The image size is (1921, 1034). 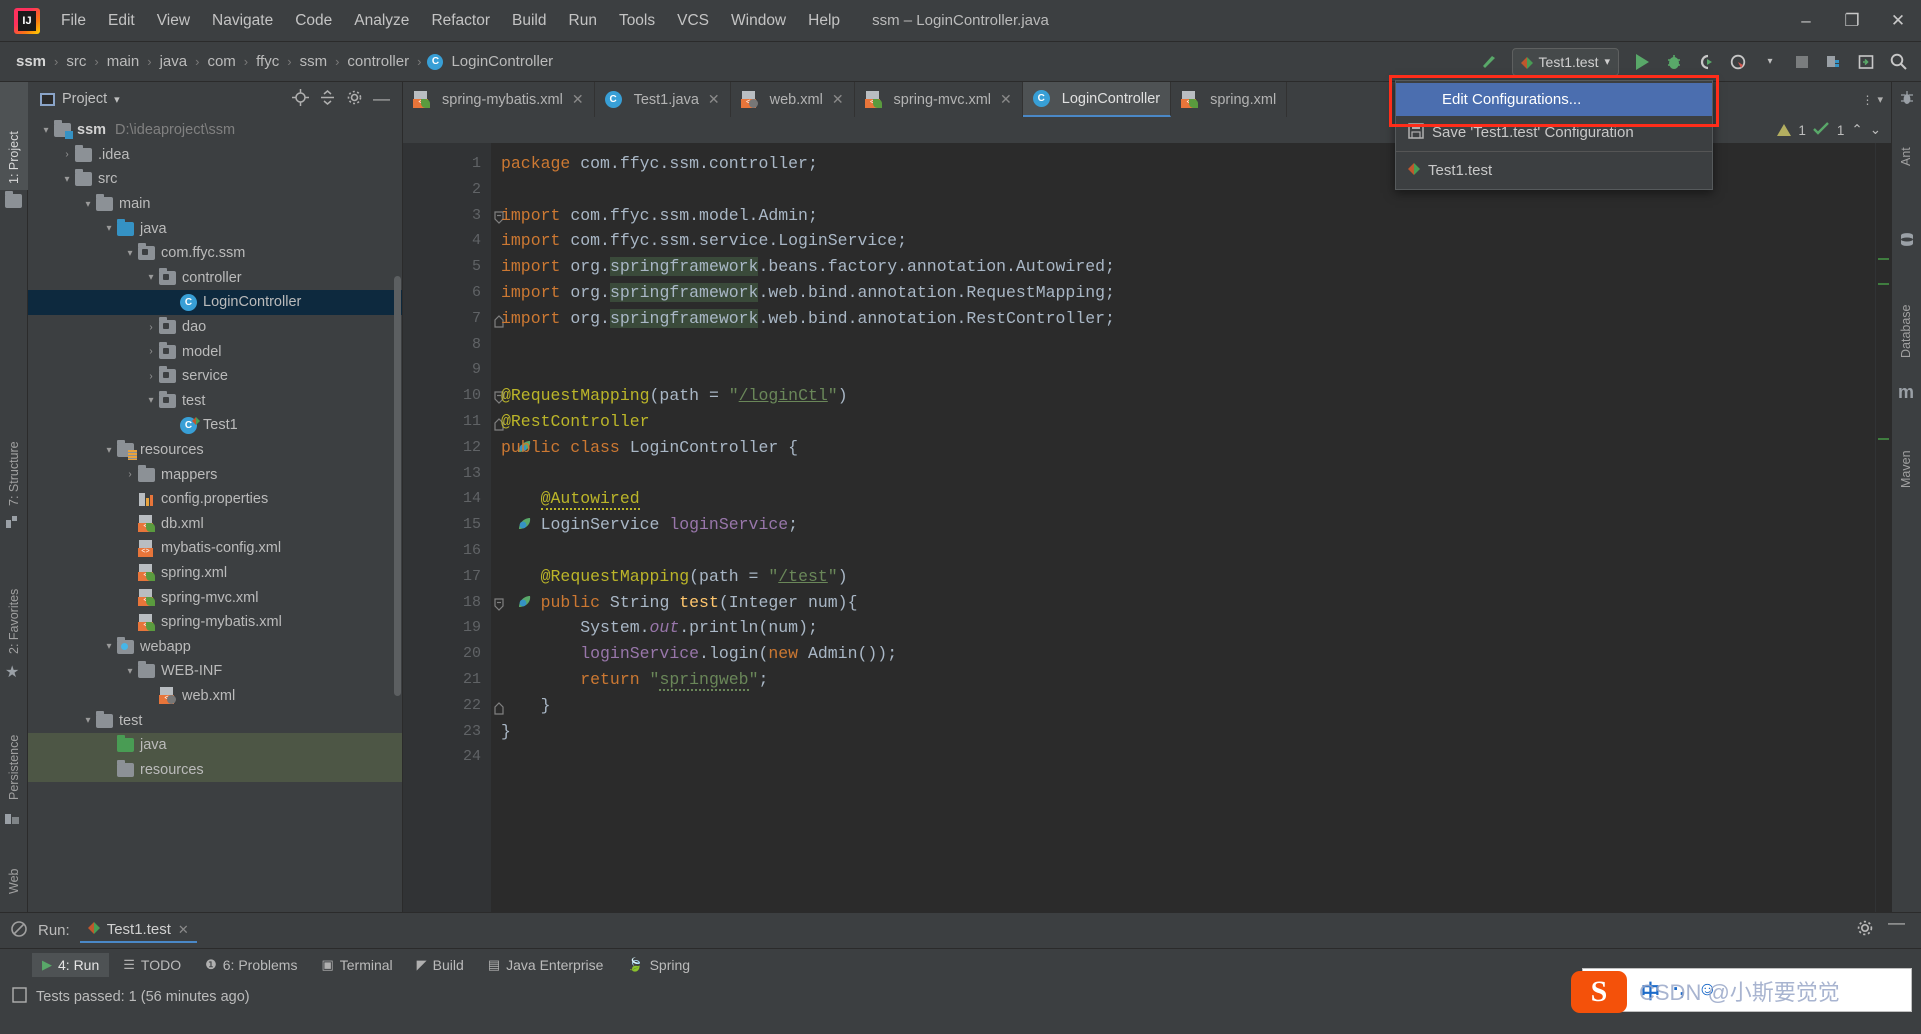 What do you see at coordinates (447, 190) in the screenshot?
I see `line-number: 2` at bounding box center [447, 190].